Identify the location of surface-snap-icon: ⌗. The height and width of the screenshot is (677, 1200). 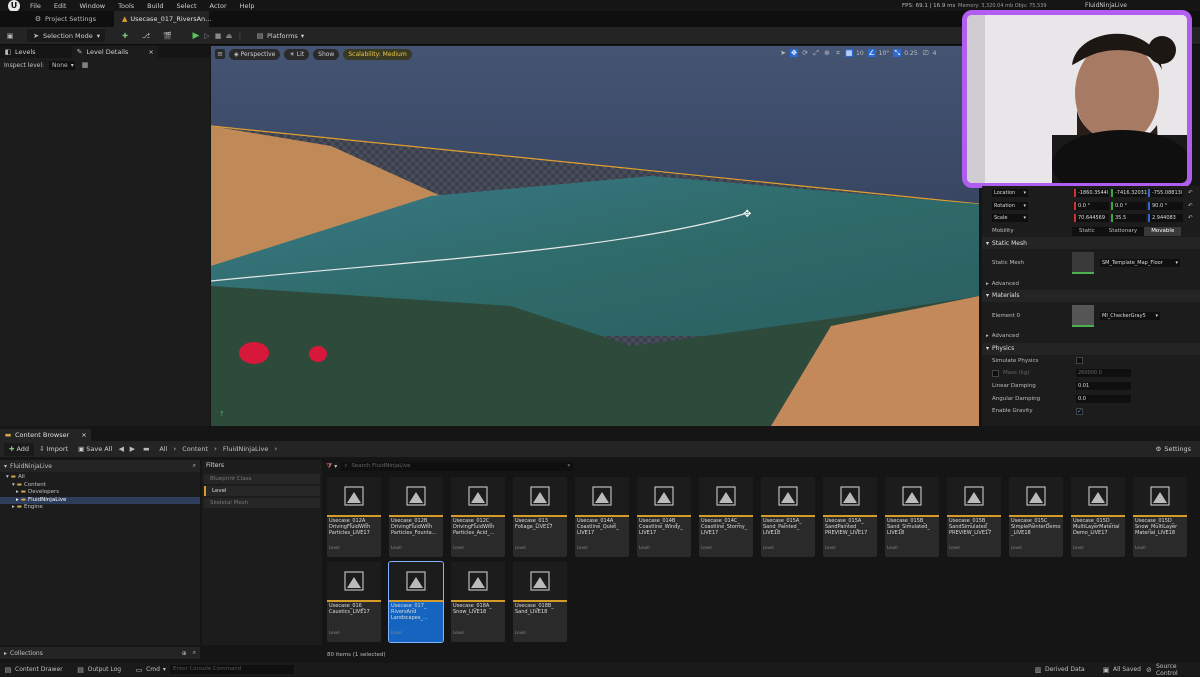
(838, 53).